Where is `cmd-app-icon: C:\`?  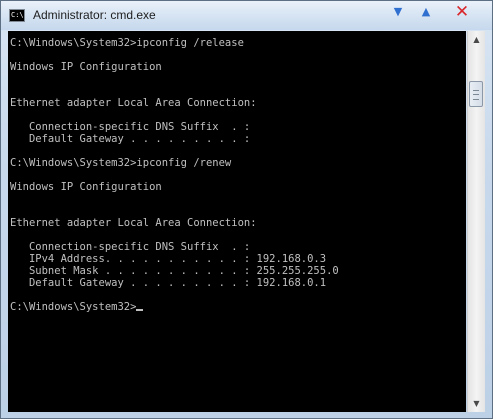 cmd-app-icon: C:\ is located at coordinates (17, 15).